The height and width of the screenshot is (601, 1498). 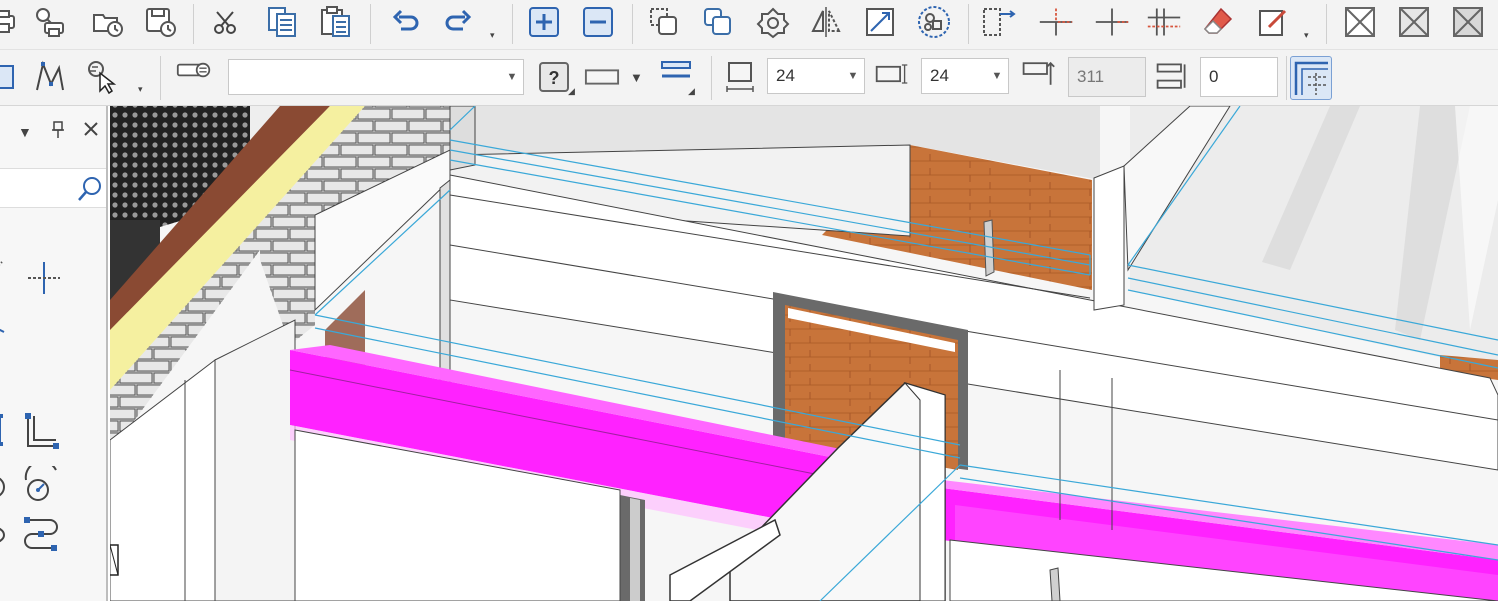 What do you see at coordinates (4, 489) in the screenshot?
I see `circle-fragment-icon` at bounding box center [4, 489].